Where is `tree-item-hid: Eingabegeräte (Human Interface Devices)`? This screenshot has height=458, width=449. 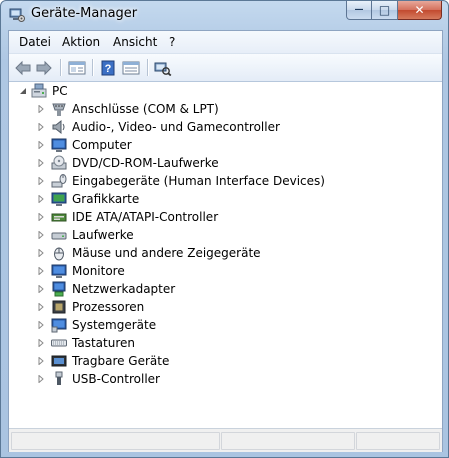
tree-item-hid: Eingabegeräte (Human Interface Devices) is located at coordinates (181, 181).